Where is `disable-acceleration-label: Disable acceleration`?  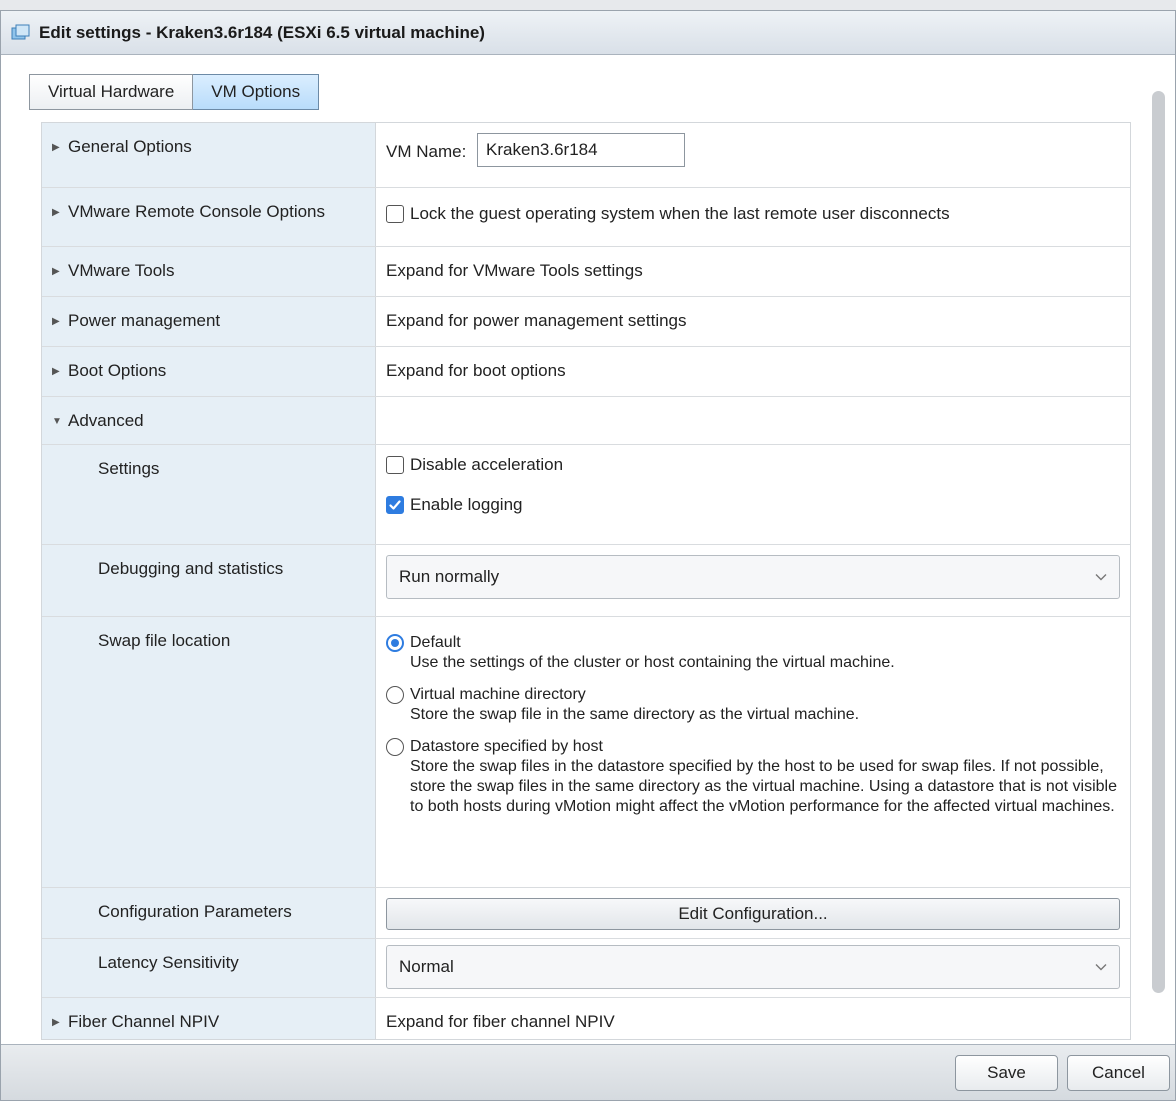
disable-acceleration-label: Disable acceleration is located at coordinates (487, 464).